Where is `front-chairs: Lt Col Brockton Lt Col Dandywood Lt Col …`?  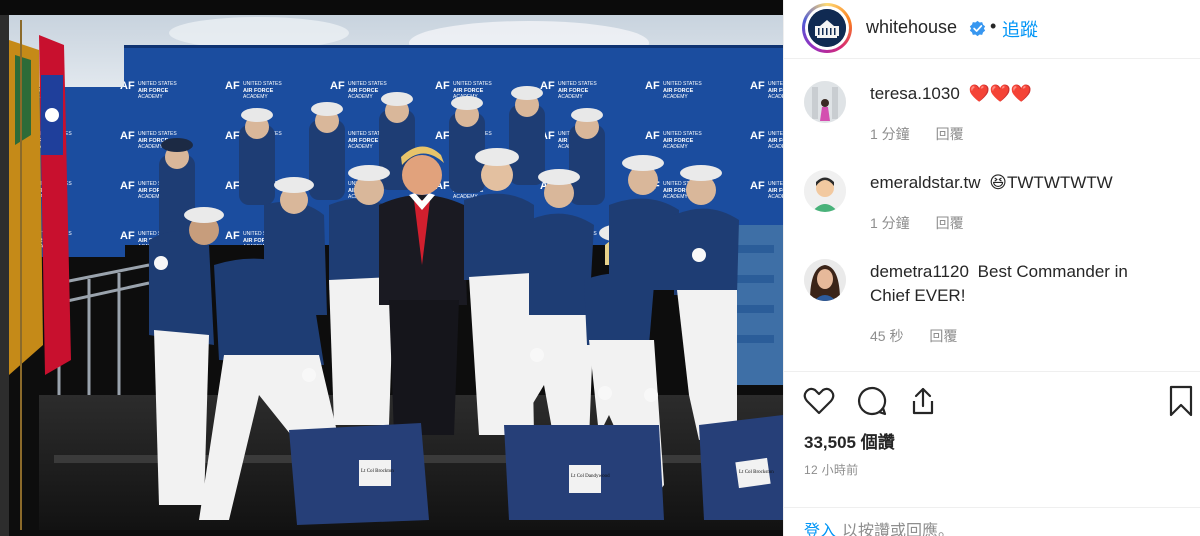
front-chairs: Lt Col Brockton Lt Col Dandywood Lt Col … is located at coordinates (536, 470).